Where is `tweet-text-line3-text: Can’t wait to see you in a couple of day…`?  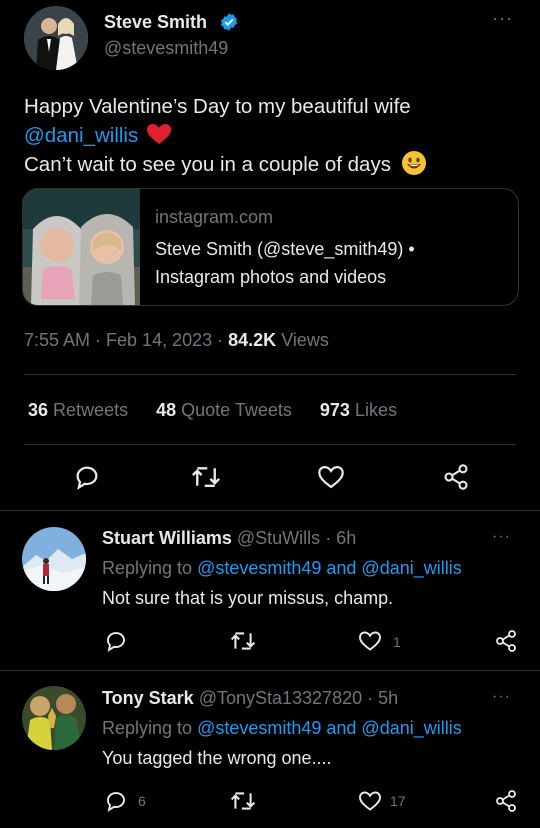 tweet-text-line3-text: Can’t wait to see you in a couple of day… is located at coordinates (207, 164).